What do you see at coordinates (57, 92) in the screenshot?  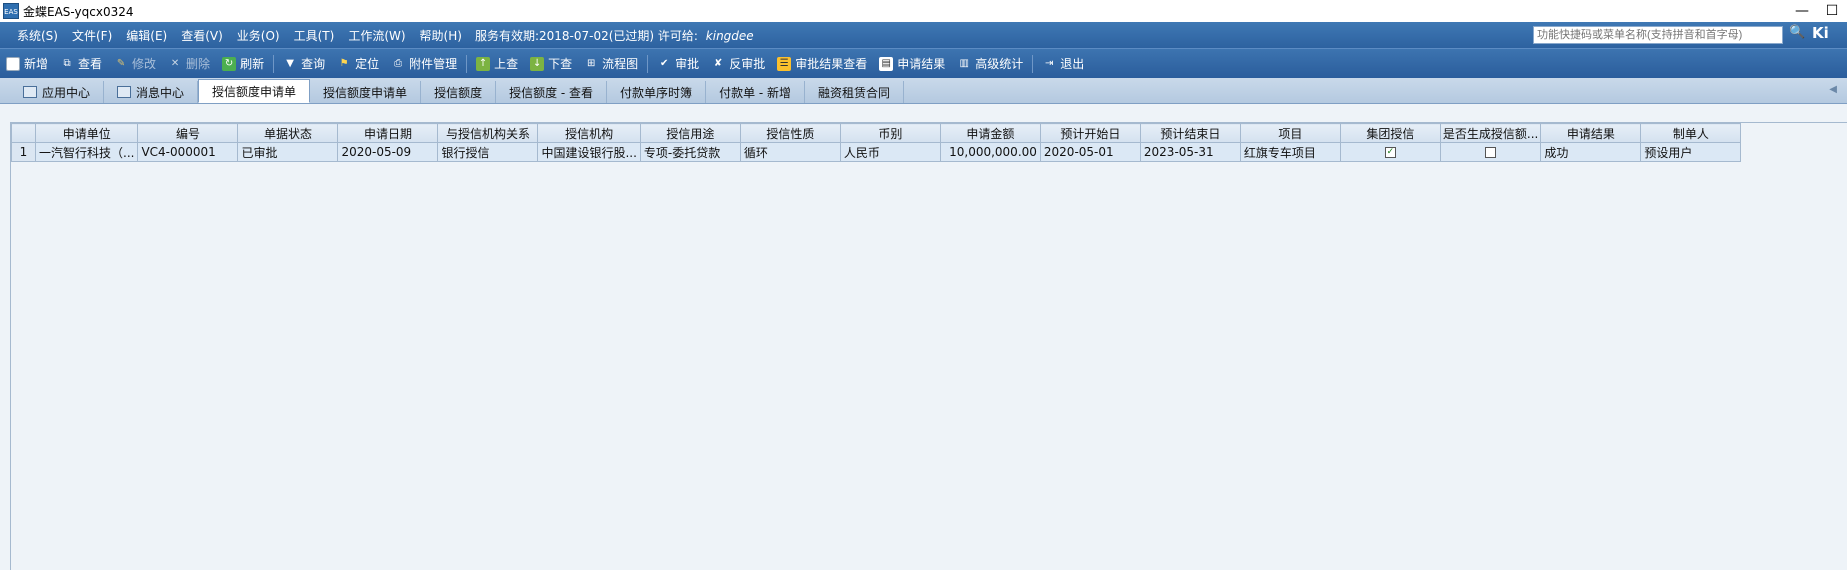 I see `tab-app-center: 应用中心` at bounding box center [57, 92].